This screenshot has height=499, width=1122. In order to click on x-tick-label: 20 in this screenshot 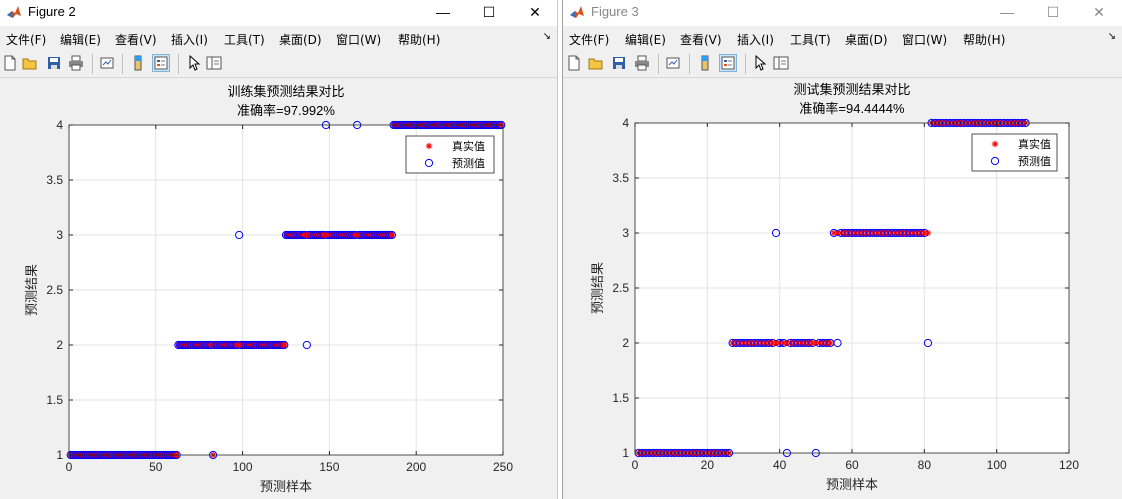, I will do `click(708, 465)`.